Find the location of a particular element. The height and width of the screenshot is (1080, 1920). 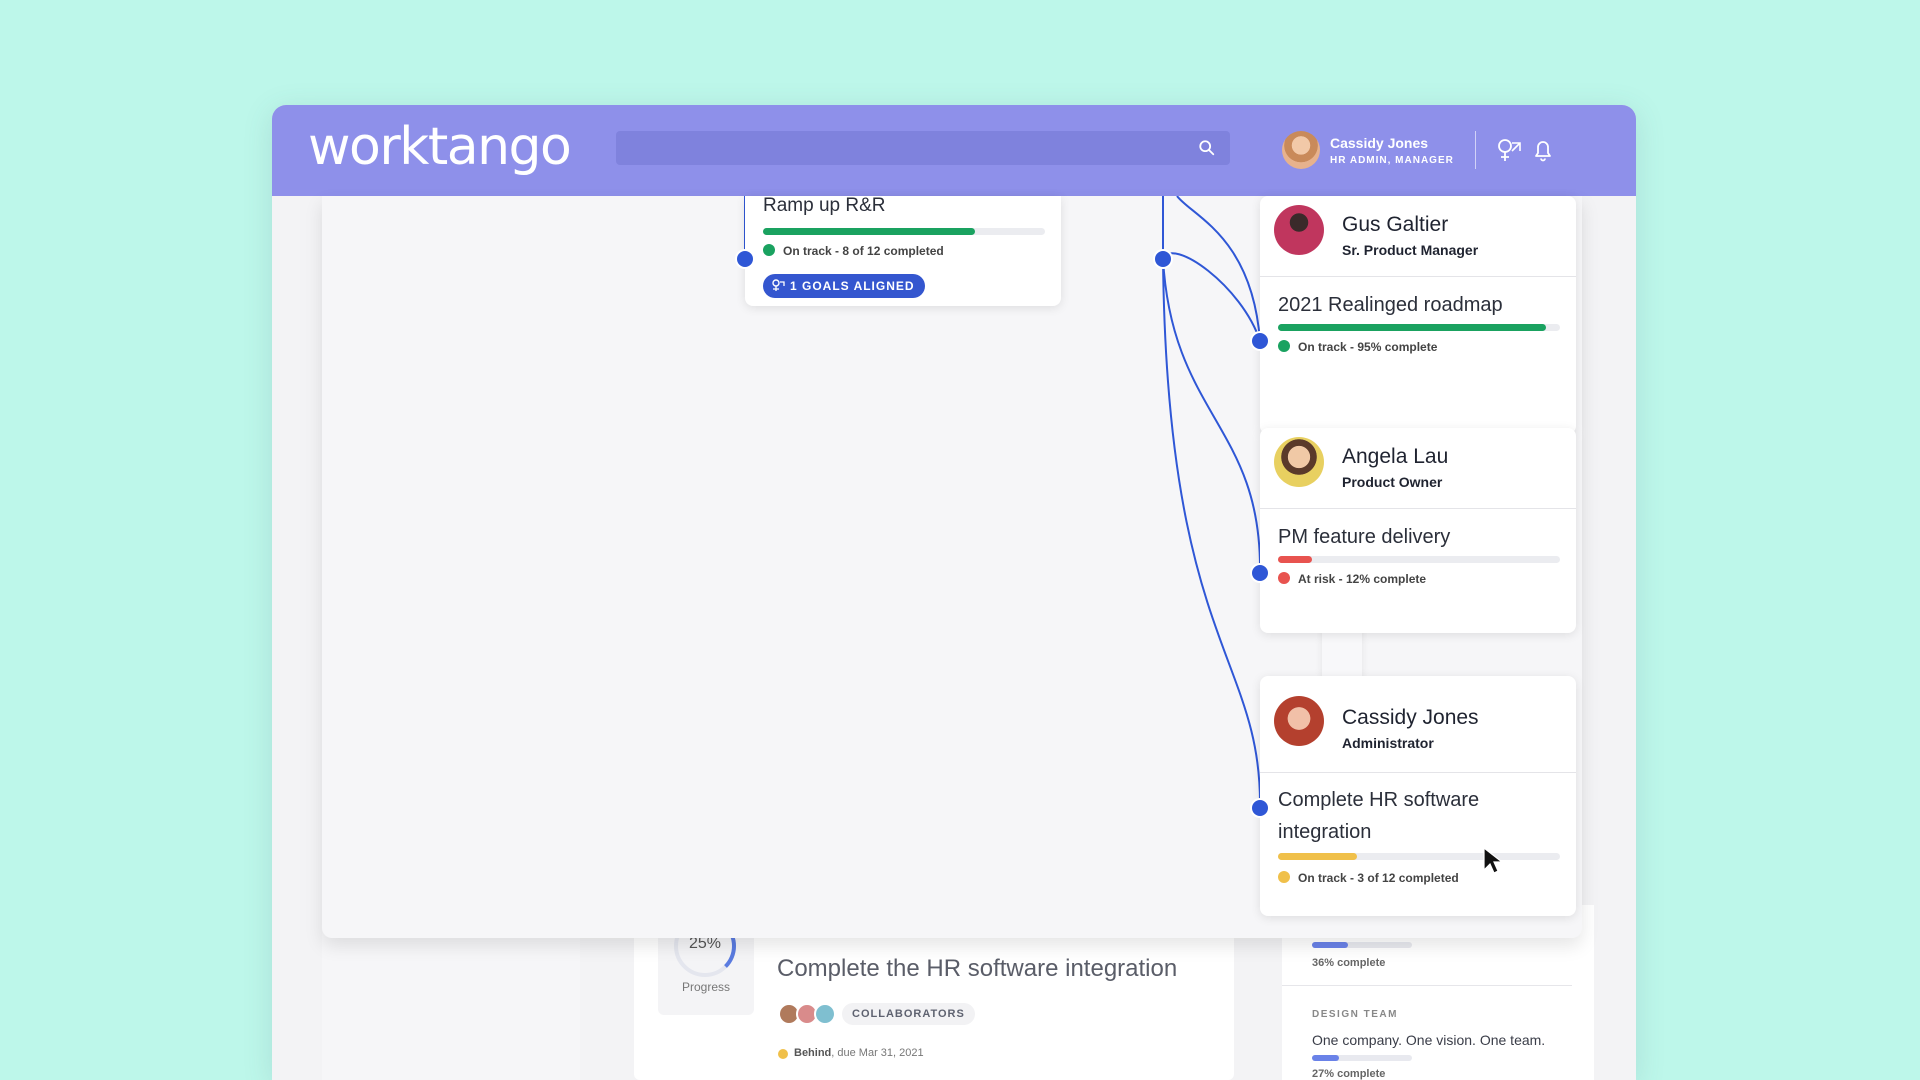

goal-status: On track - 3 of 12 completed is located at coordinates (1378, 878).